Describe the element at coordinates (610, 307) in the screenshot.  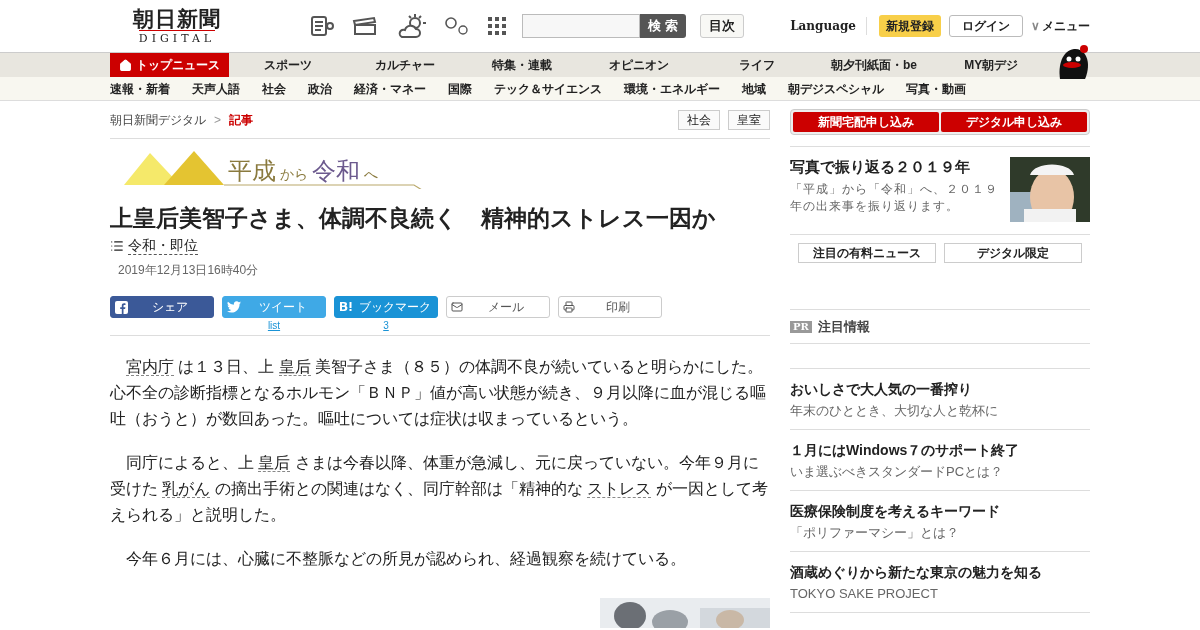
I see `share-button: 印刷` at that location.